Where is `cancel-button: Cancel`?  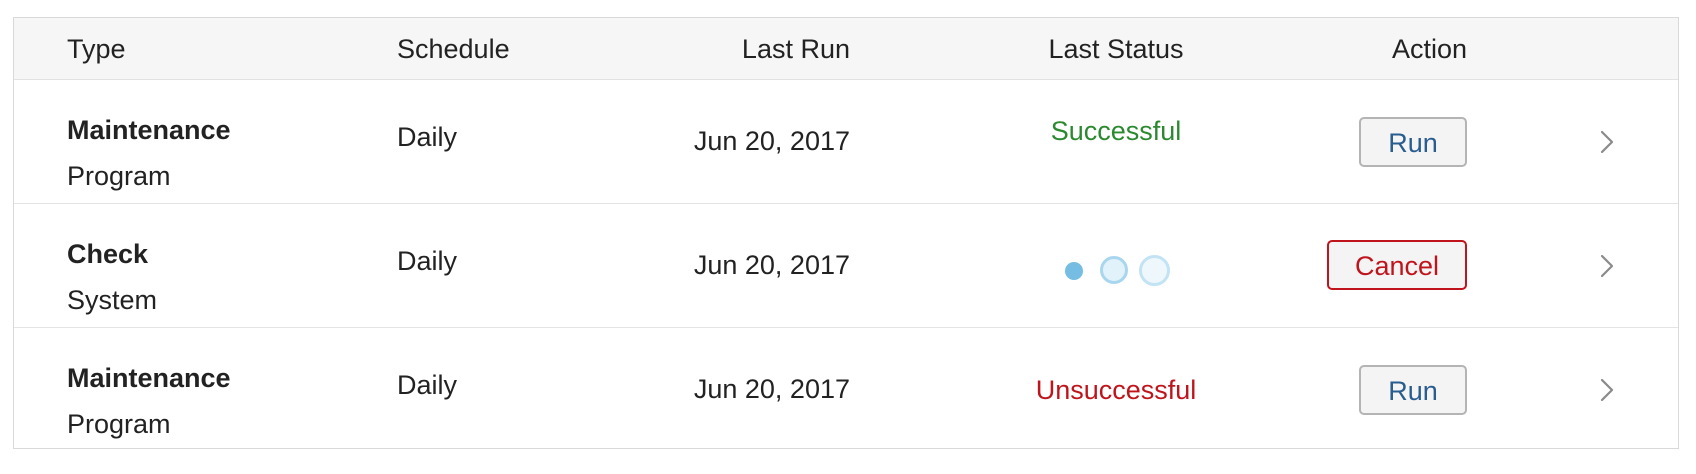 cancel-button: Cancel is located at coordinates (1397, 265).